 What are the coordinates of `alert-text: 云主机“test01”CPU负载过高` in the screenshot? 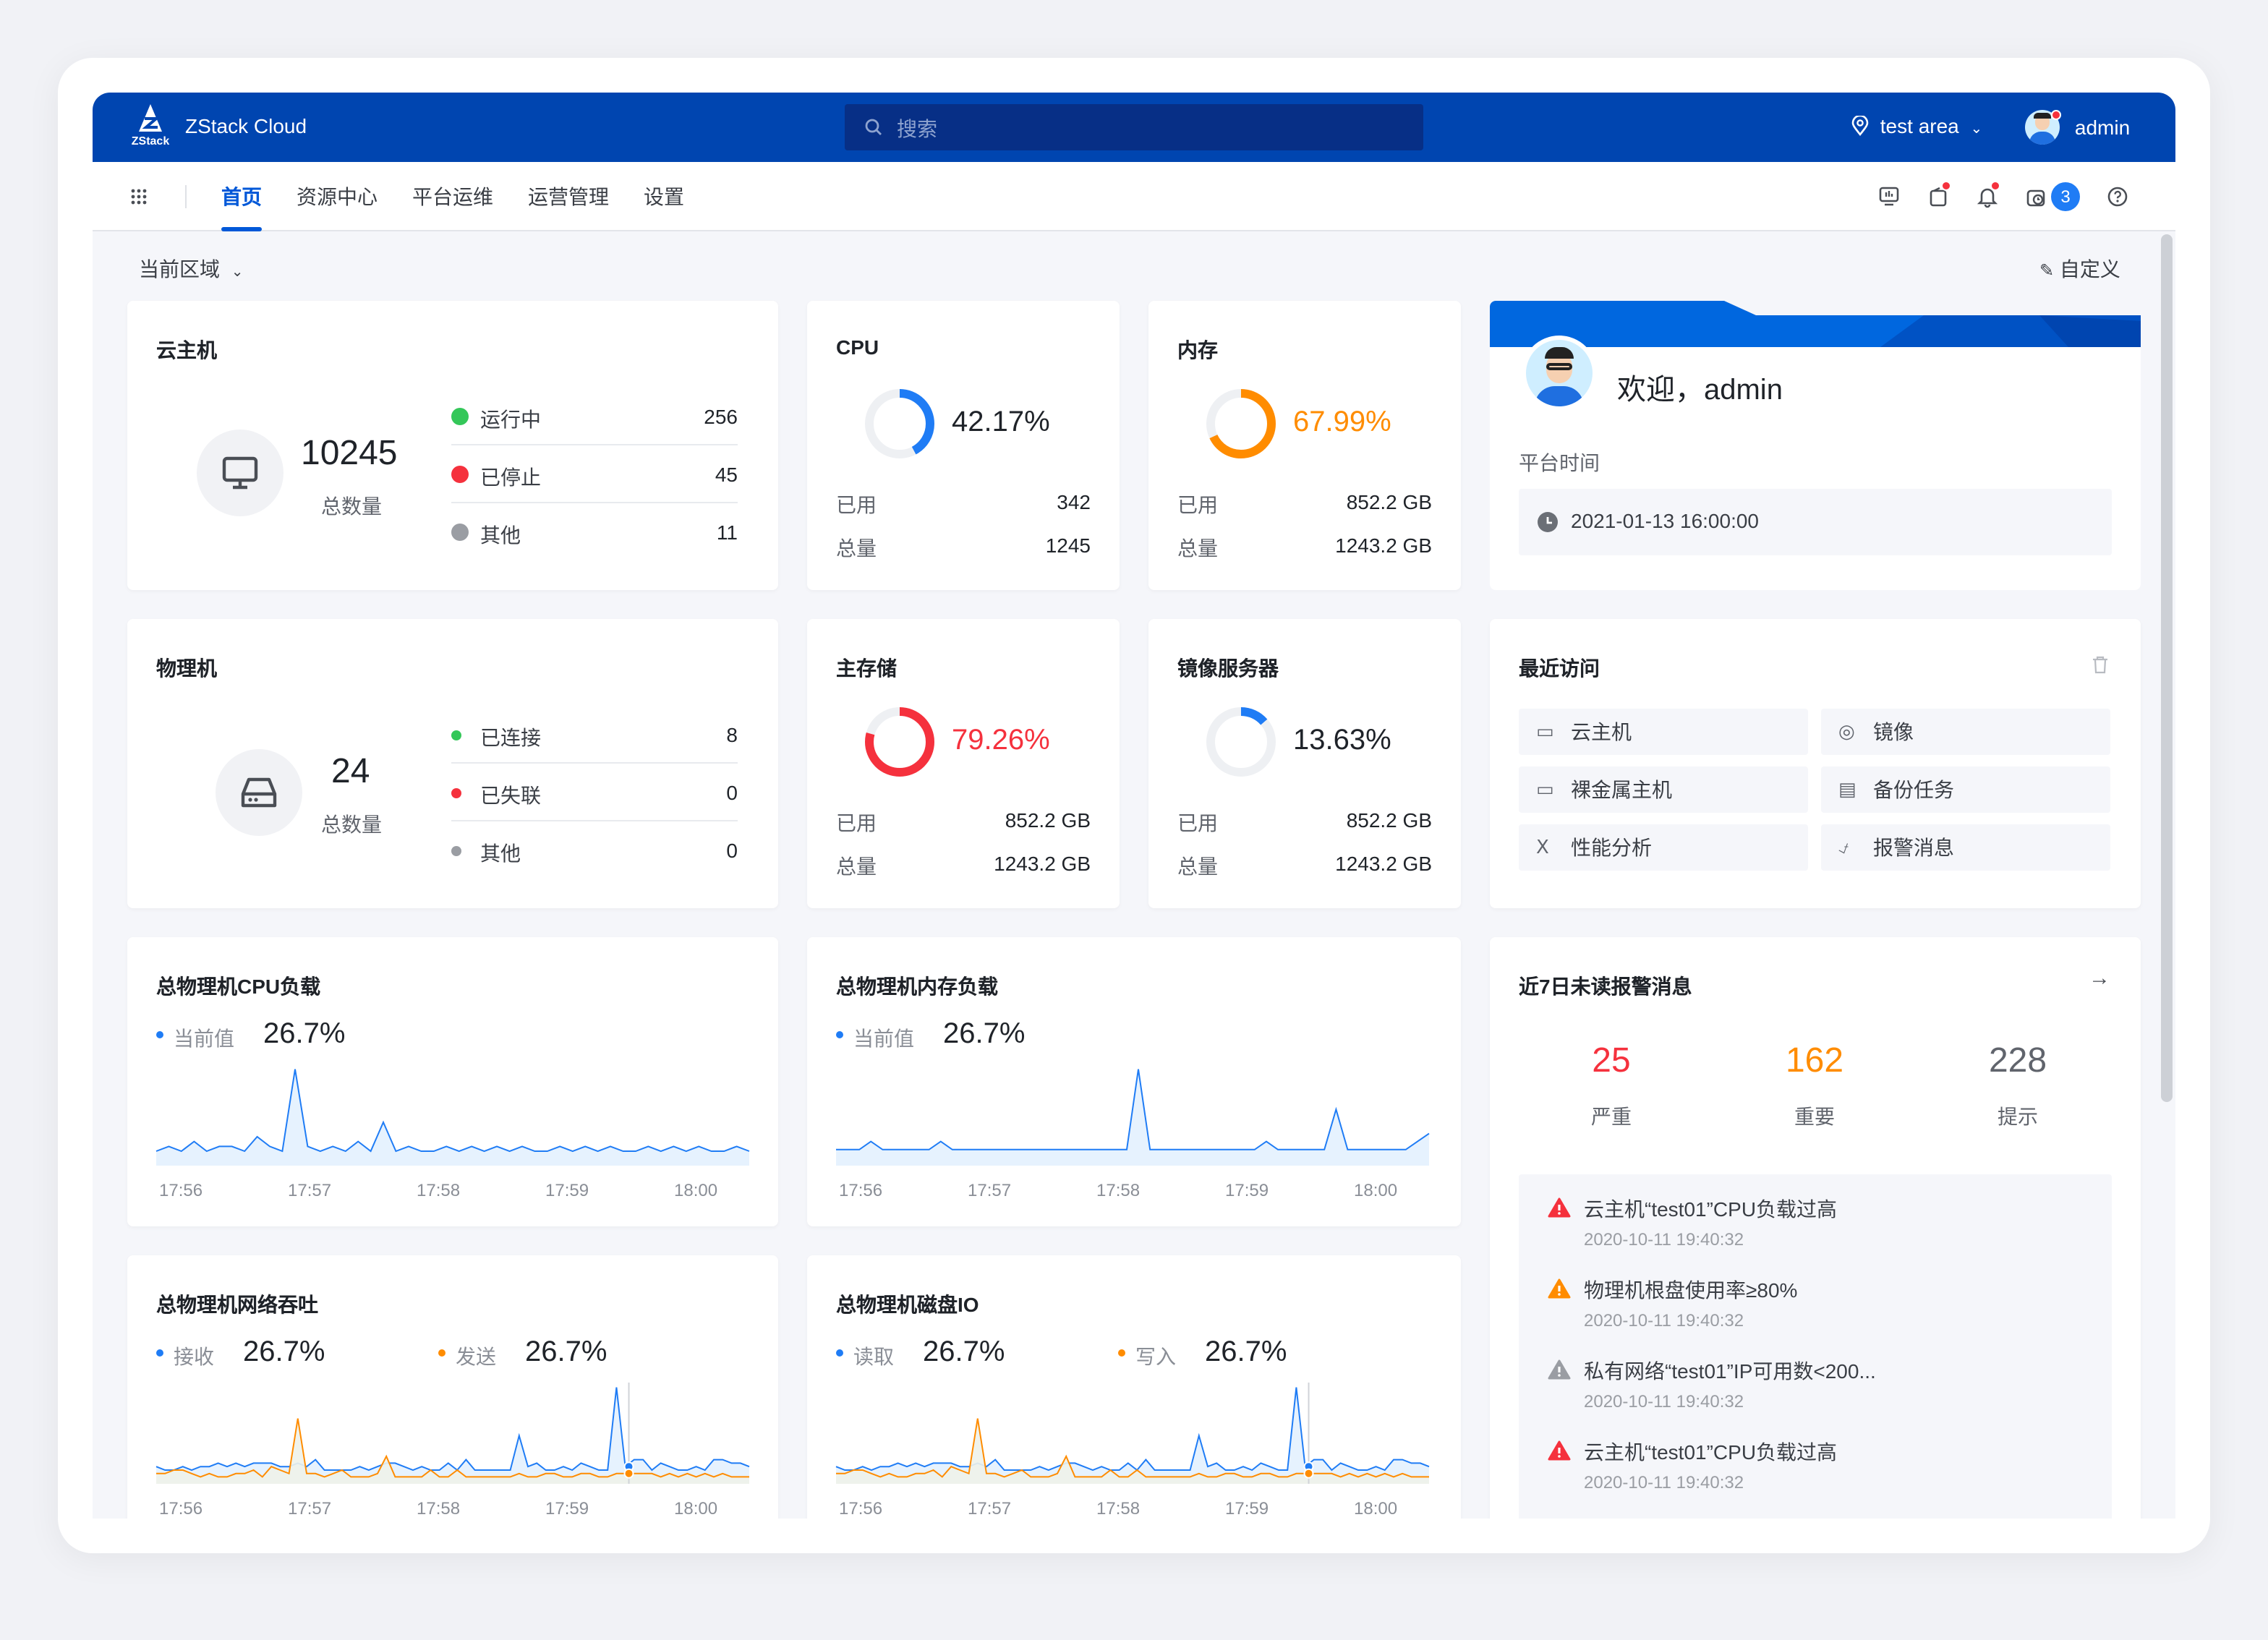 It's located at (1711, 1209).